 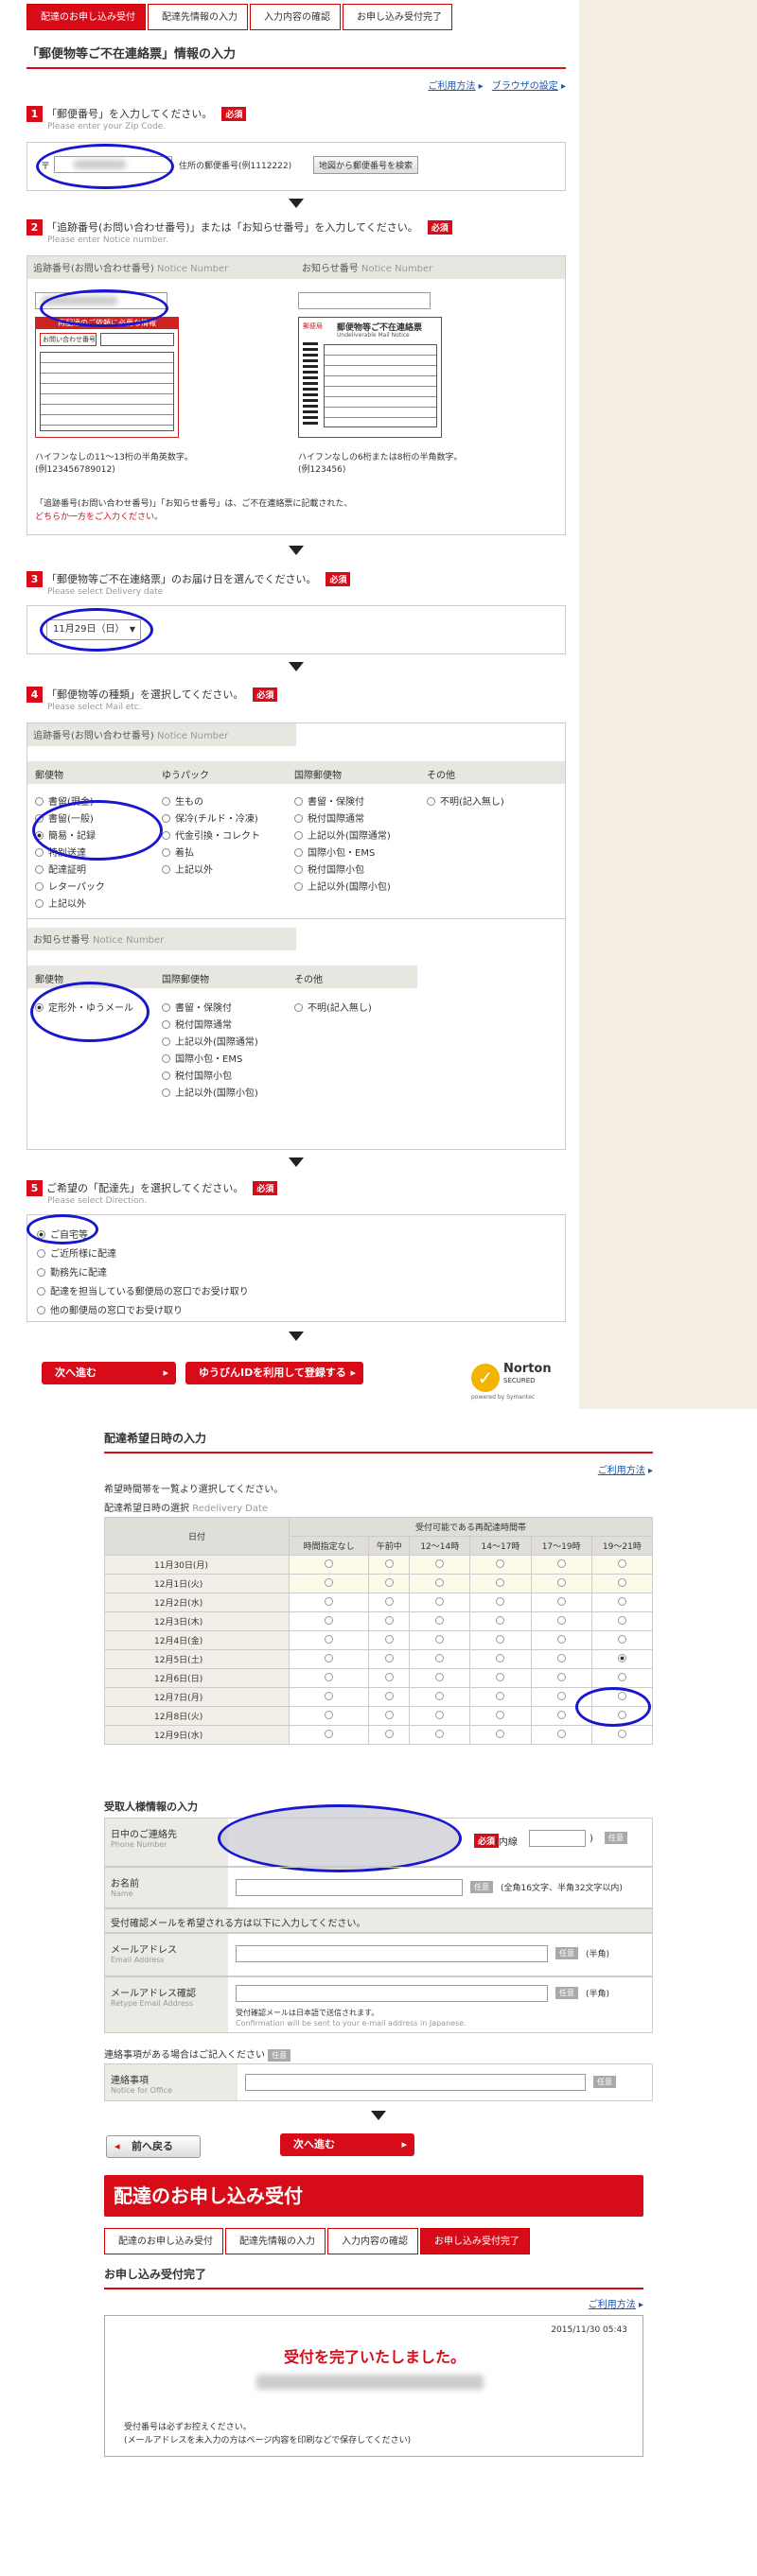 I want to click on radio-selected-icon, so click(x=622, y=1657).